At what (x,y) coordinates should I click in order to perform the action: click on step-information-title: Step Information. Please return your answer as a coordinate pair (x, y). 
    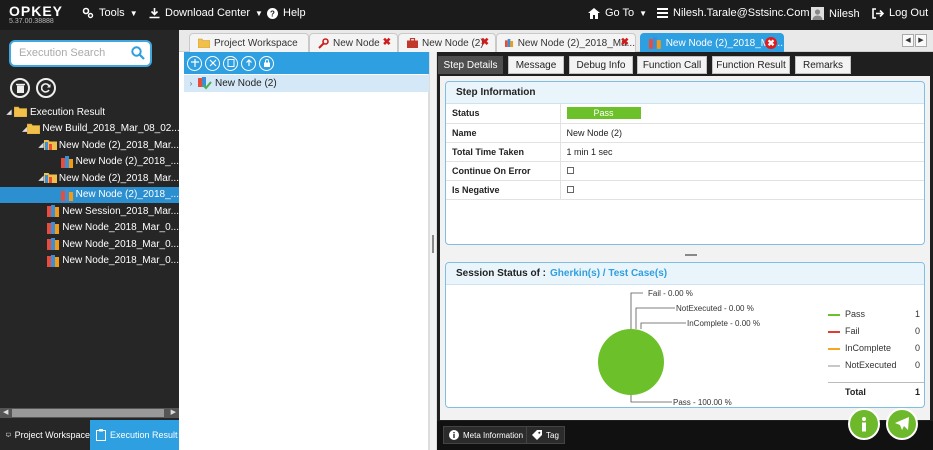
    Looking at the image, I should click on (685, 93).